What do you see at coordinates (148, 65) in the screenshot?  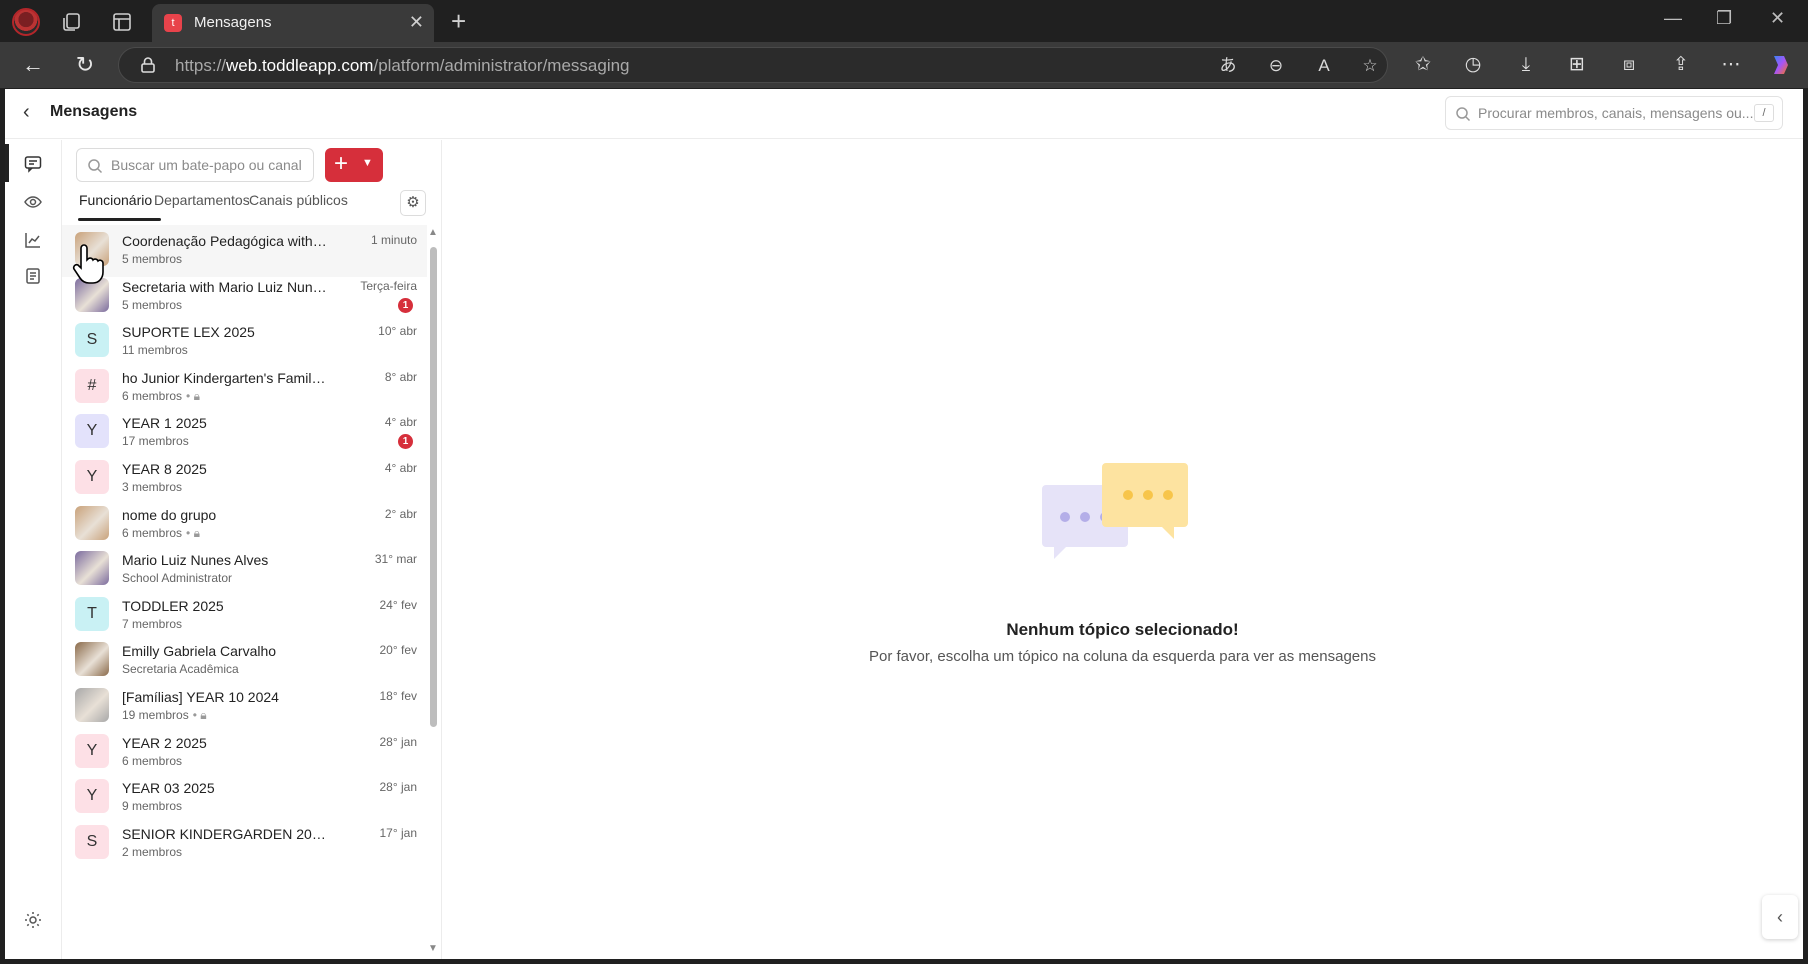 I see `lock-icon` at bounding box center [148, 65].